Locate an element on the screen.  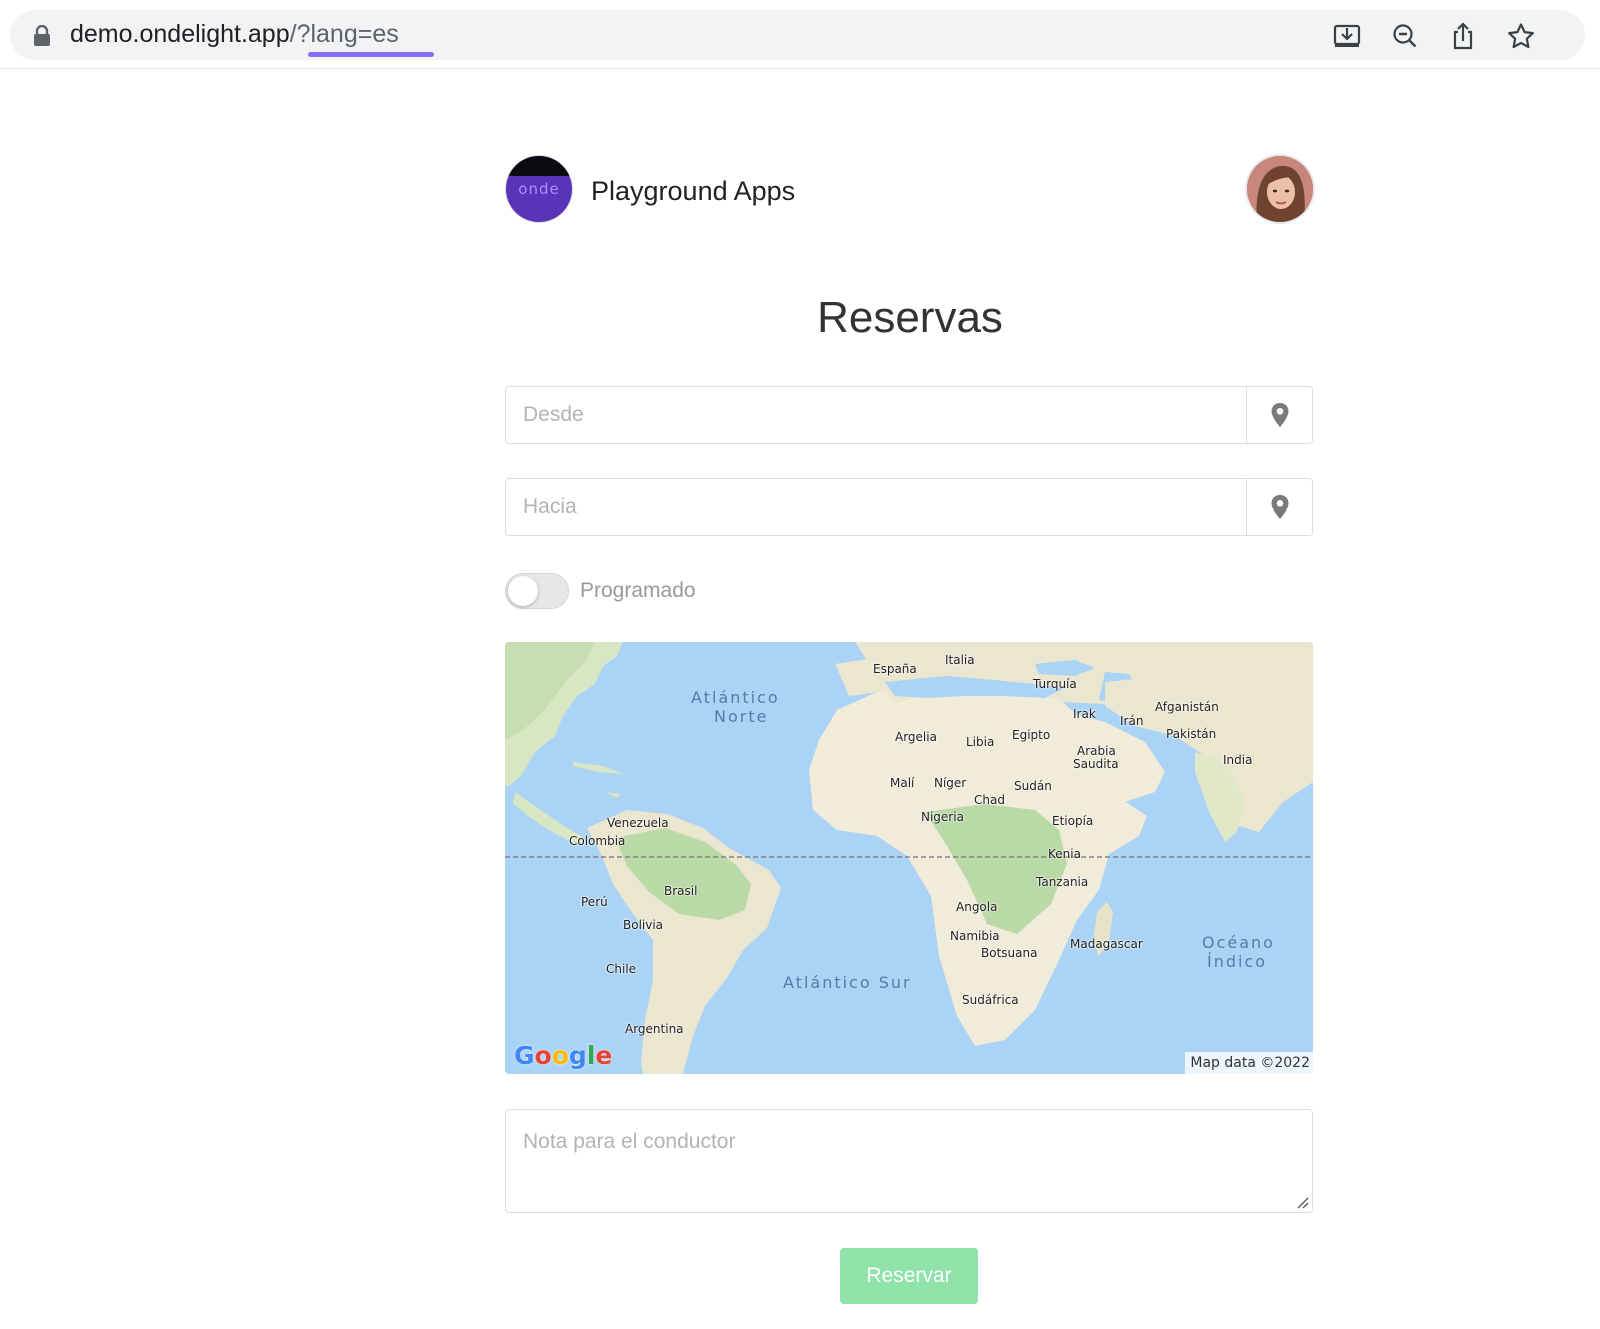
bookmark-star-icon is located at coordinates (1521, 36).